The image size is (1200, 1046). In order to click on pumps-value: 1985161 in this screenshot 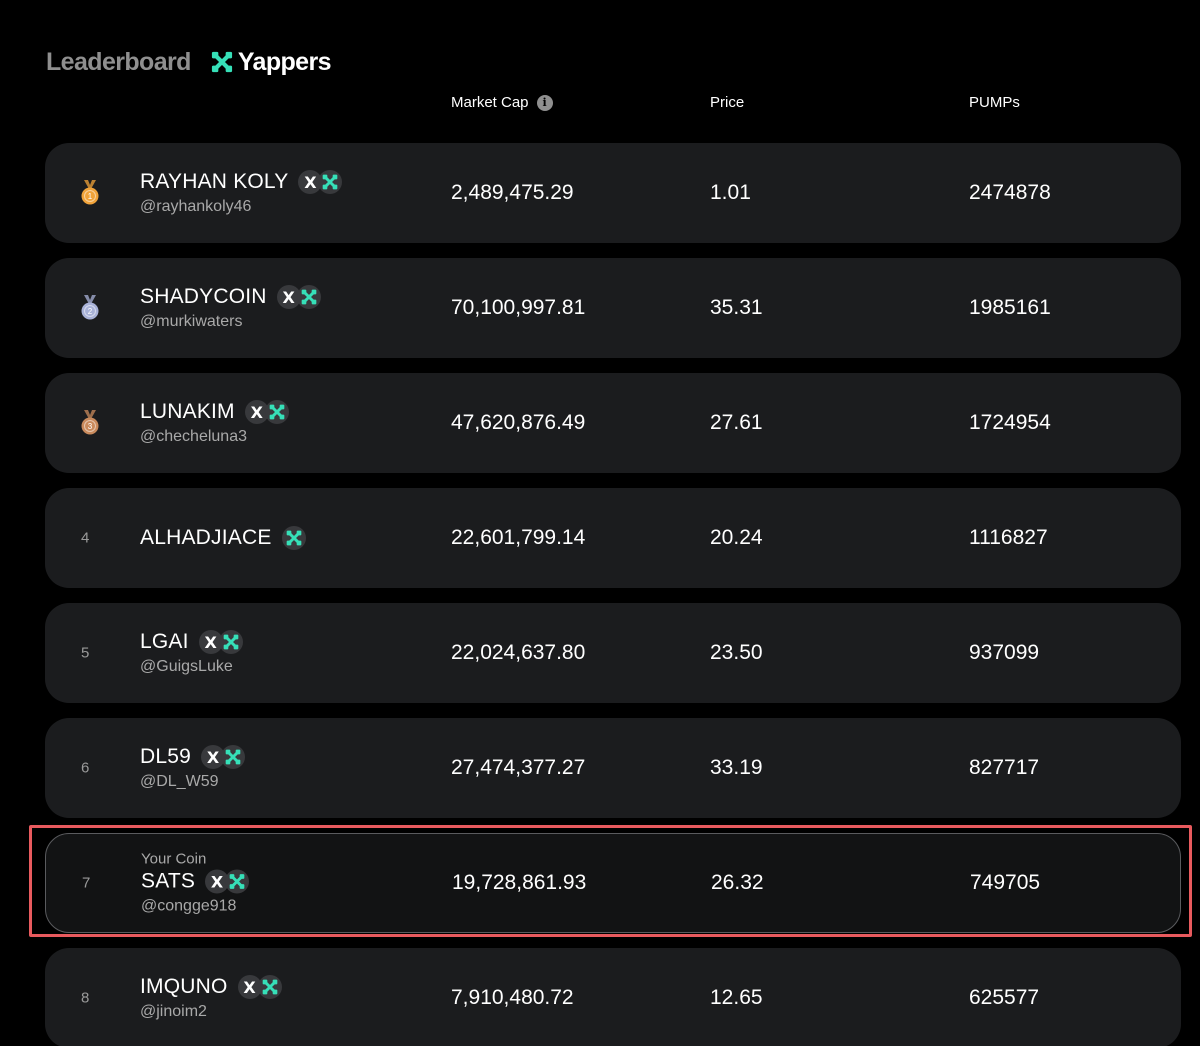, I will do `click(1010, 307)`.